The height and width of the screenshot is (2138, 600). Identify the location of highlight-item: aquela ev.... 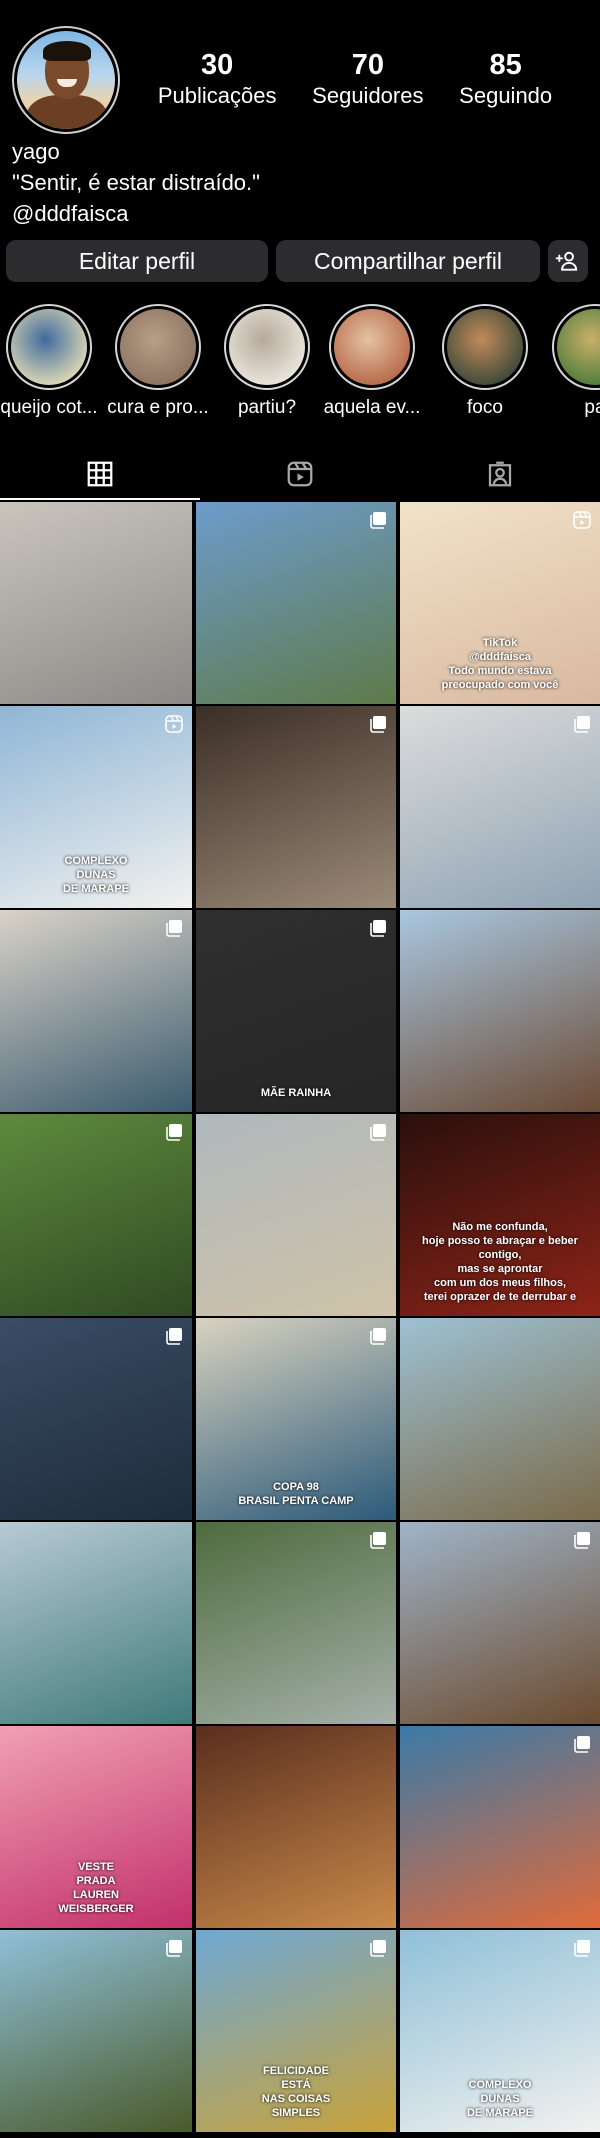
(372, 362).